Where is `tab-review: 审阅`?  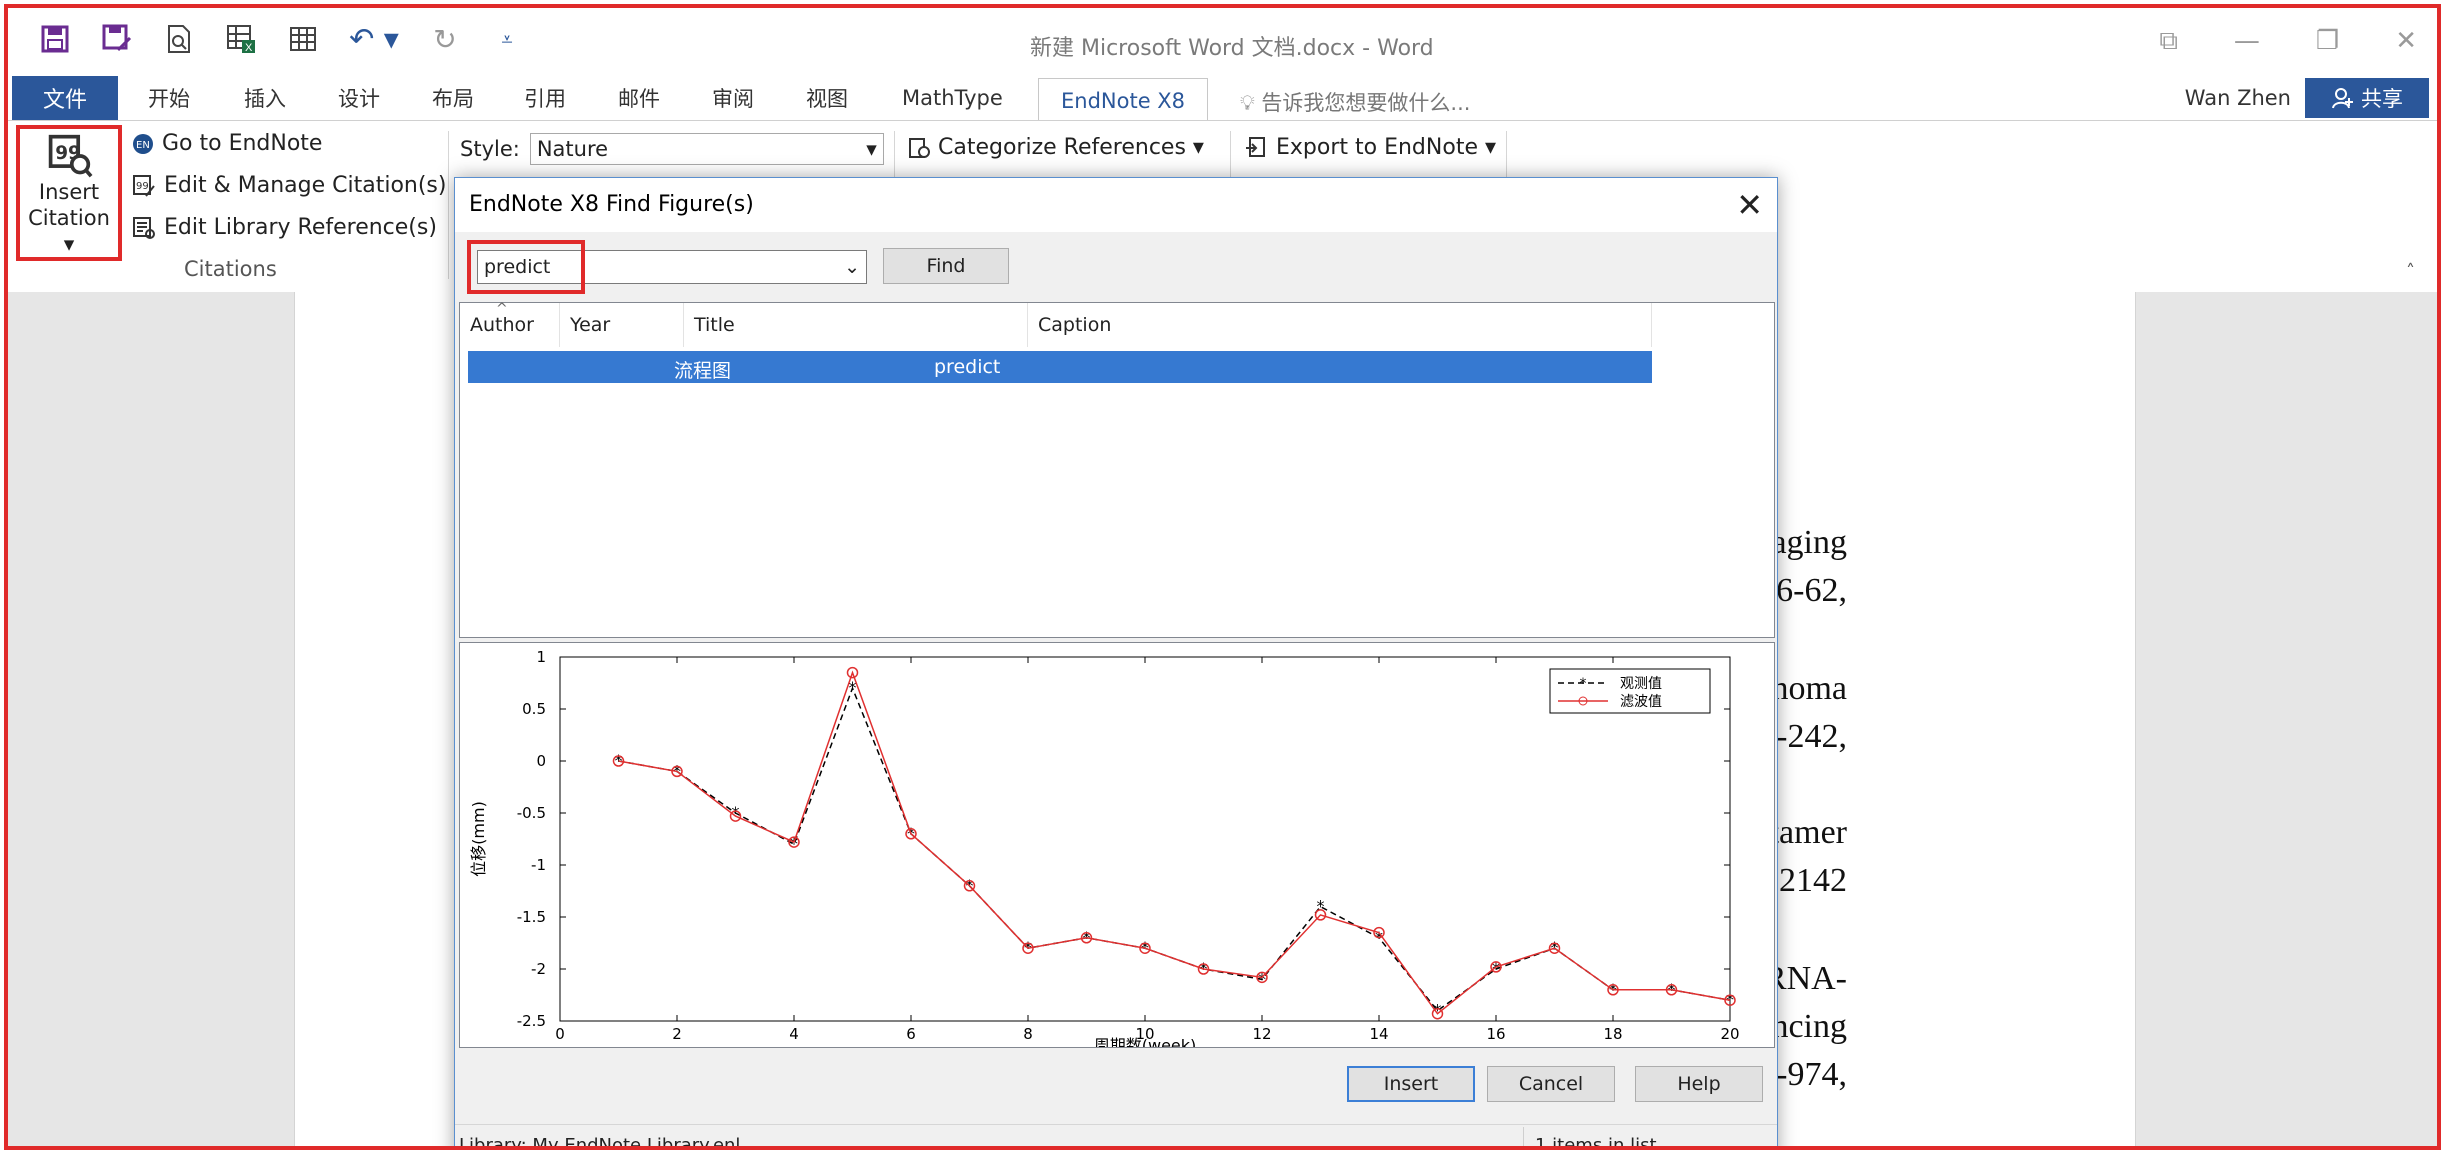 tab-review: 审阅 is located at coordinates (733, 98).